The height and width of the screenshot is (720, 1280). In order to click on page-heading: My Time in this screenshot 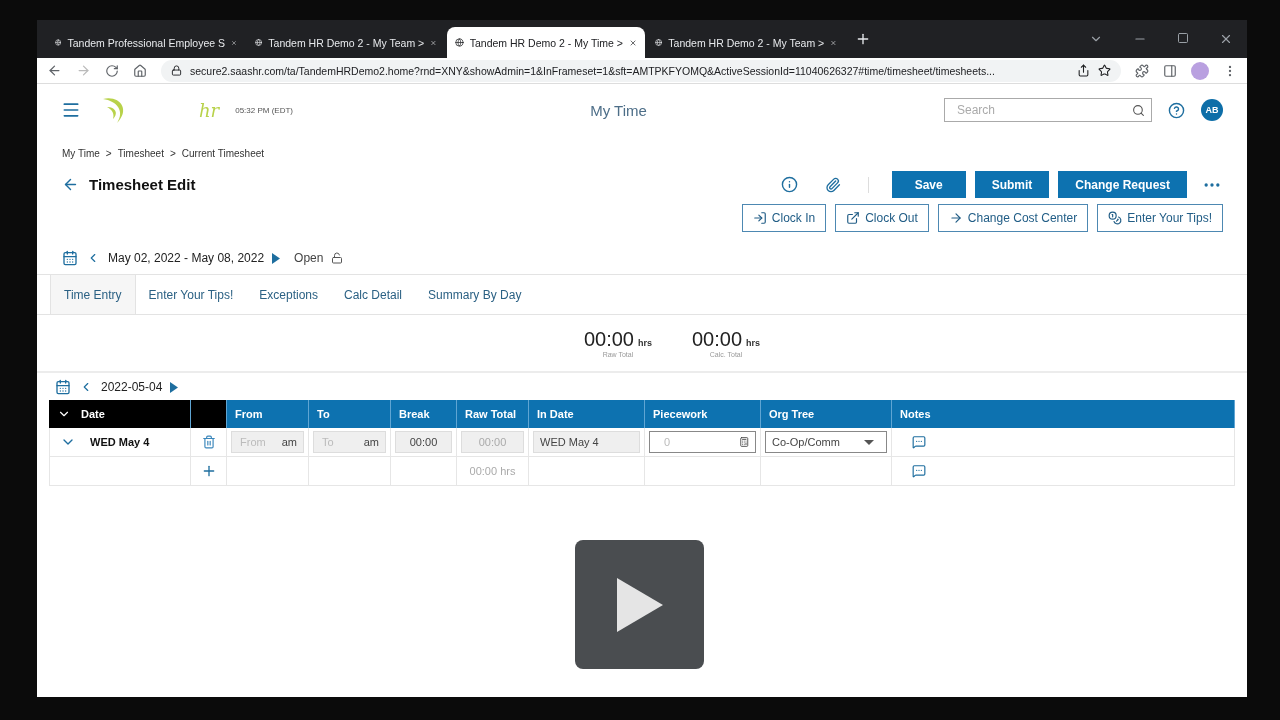, I will do `click(618, 110)`.